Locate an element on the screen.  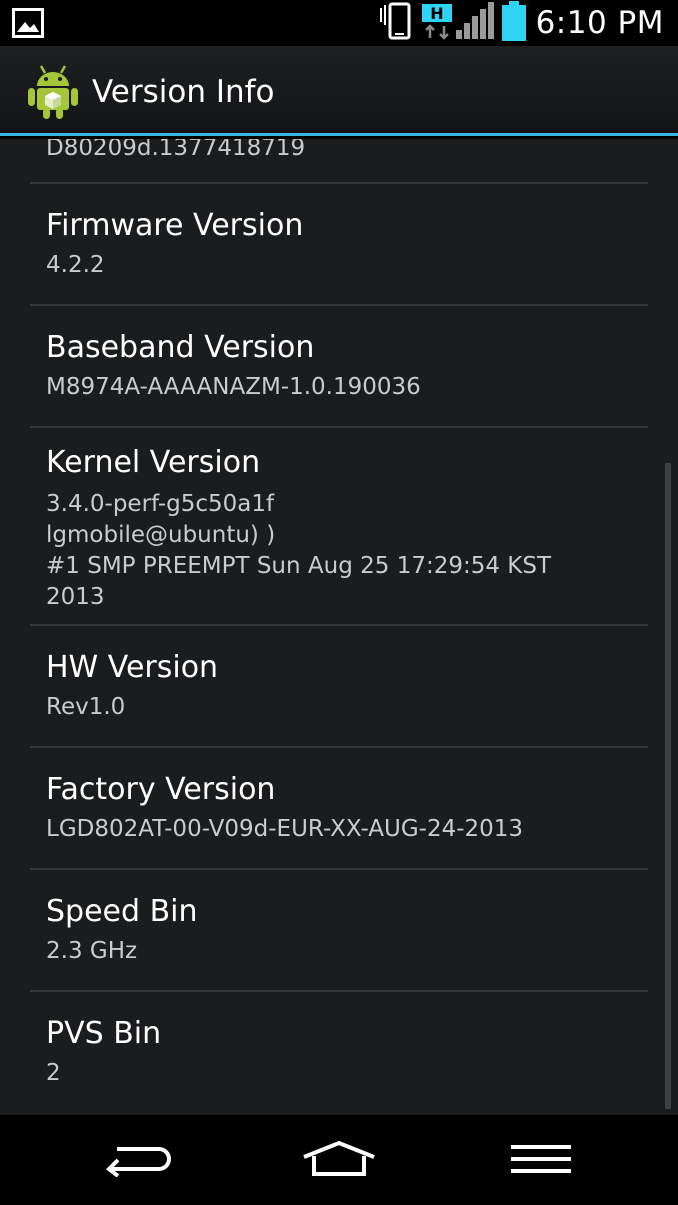
scrollbar is located at coordinates (668, 786).